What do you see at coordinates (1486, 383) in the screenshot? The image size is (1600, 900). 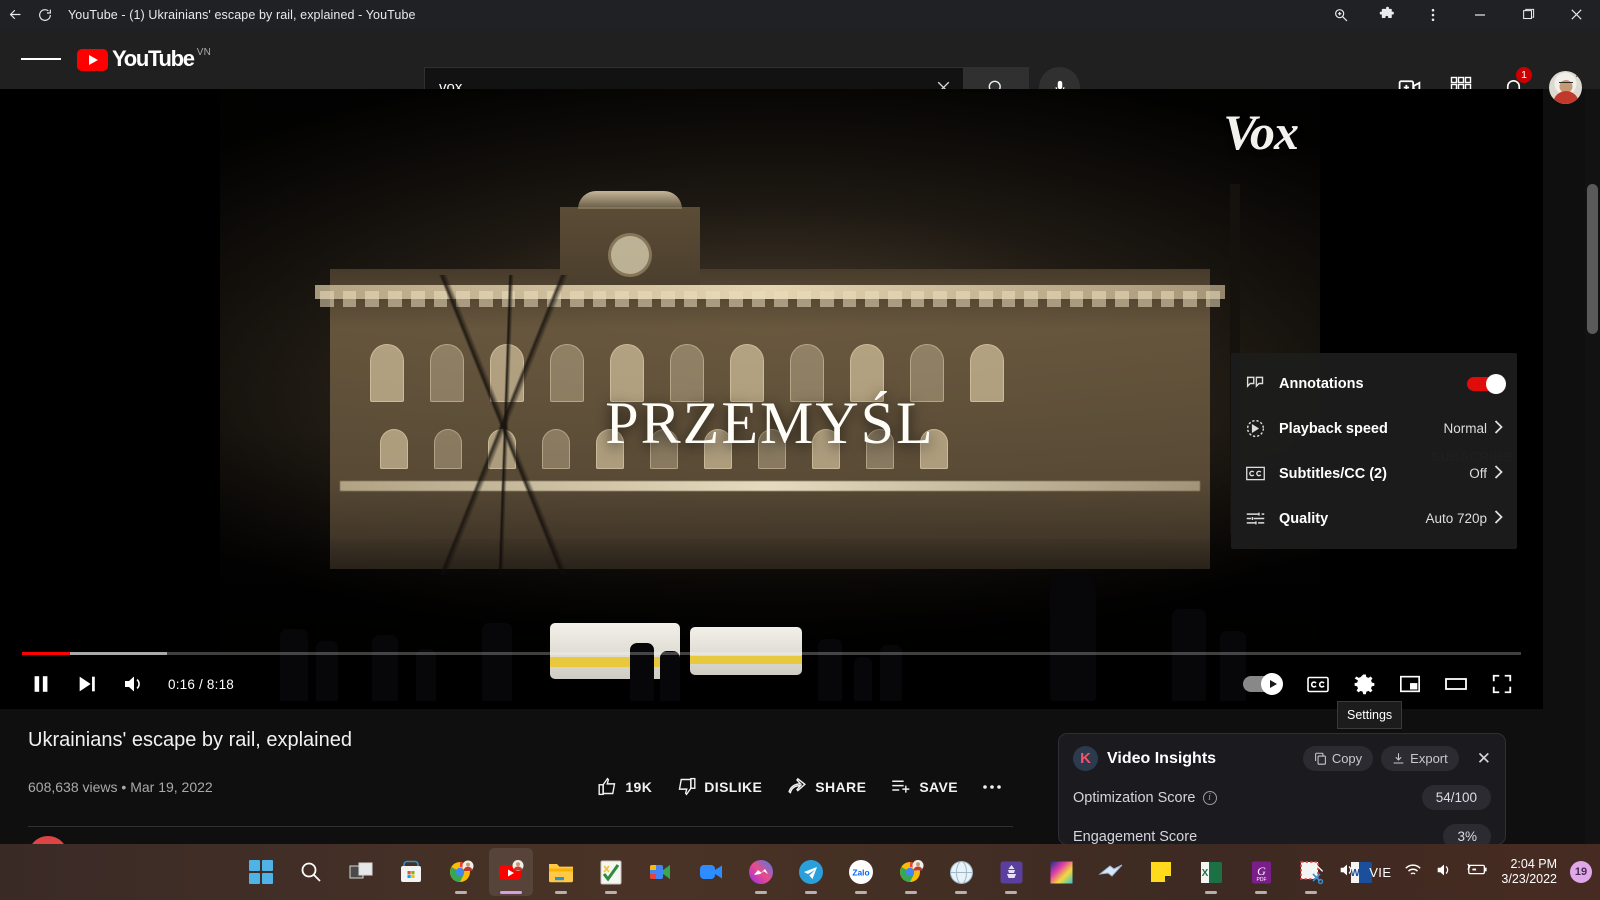 I see `annotations-toggle` at bounding box center [1486, 383].